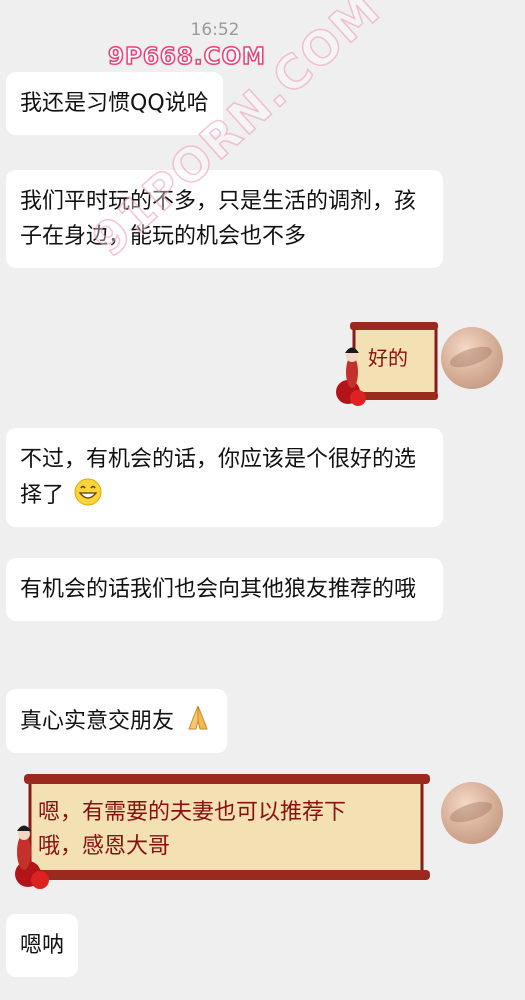 This screenshot has height=1000, width=525. I want to click on message-bubble: 真心实意交朋友, so click(117, 721).